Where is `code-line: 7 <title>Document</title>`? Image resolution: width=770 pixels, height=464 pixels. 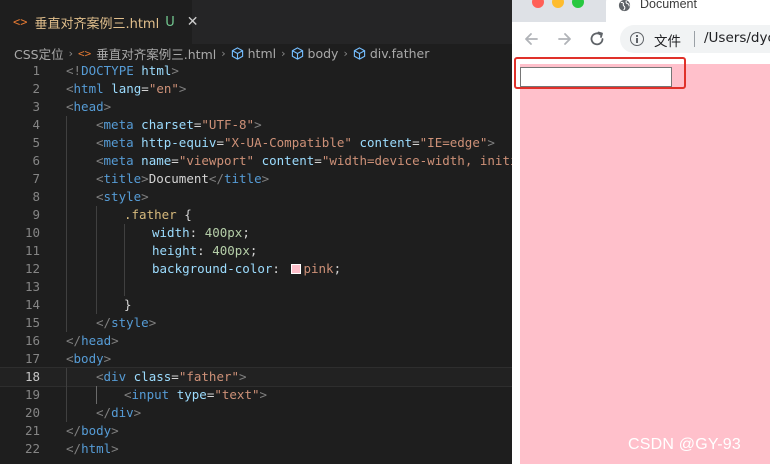
code-line: 7 <title>Document</title> is located at coordinates (256, 179).